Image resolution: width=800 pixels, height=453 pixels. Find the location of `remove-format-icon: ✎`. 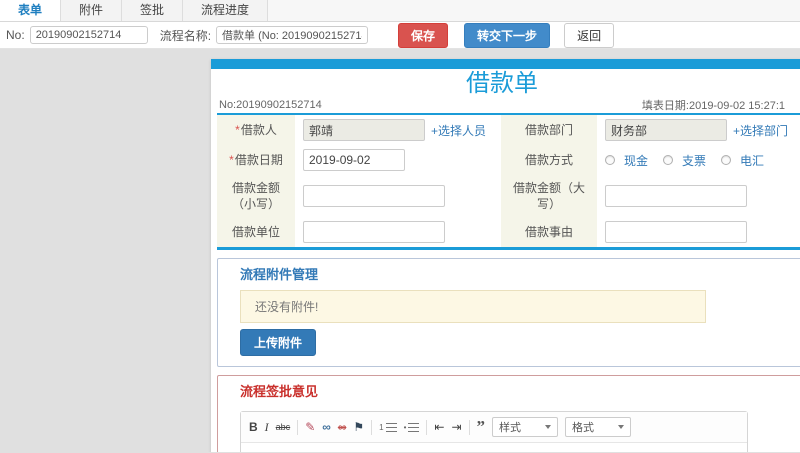

remove-format-icon: ✎ is located at coordinates (310, 427).